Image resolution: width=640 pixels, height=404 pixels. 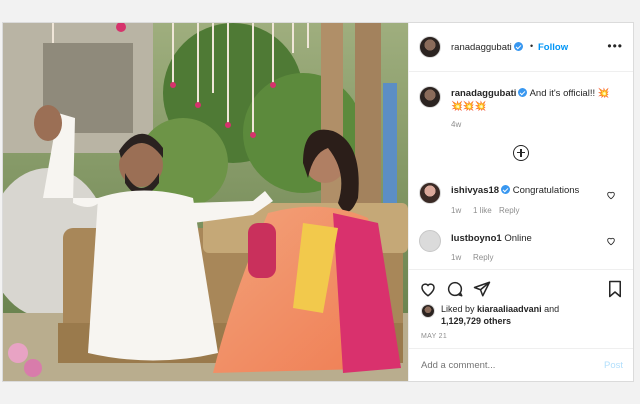 I want to click on post-date: MAY 21, so click(x=434, y=336).